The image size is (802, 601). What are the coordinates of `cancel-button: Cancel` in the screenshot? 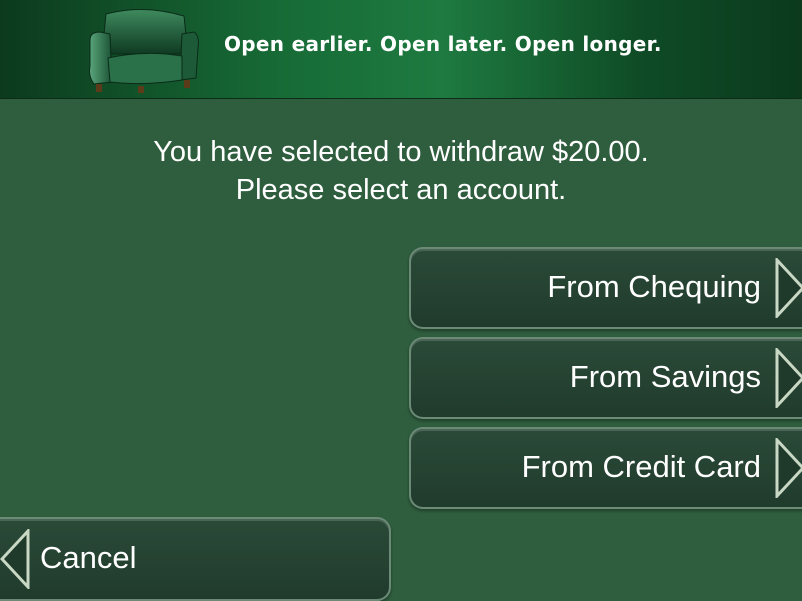 It's located at (195, 559).